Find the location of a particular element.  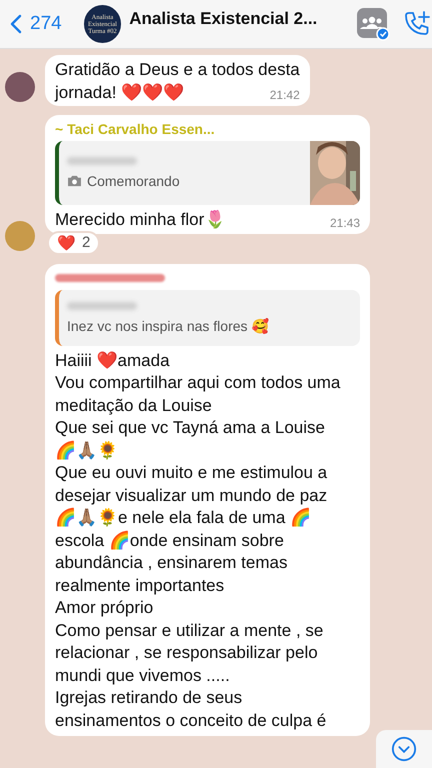

message-text: Como pensar e utilizar a mente , se is located at coordinates (189, 631).